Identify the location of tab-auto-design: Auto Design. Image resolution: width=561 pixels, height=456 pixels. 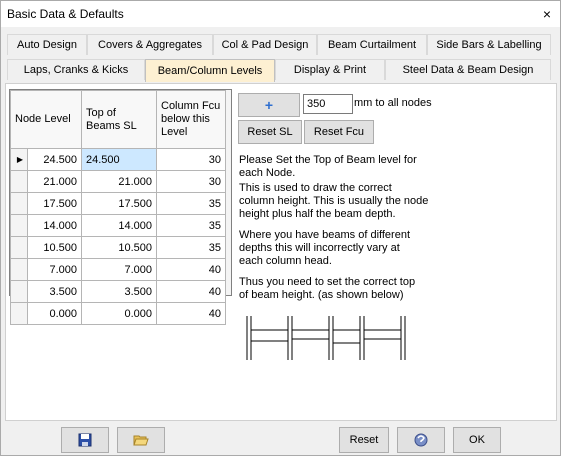
(47, 44).